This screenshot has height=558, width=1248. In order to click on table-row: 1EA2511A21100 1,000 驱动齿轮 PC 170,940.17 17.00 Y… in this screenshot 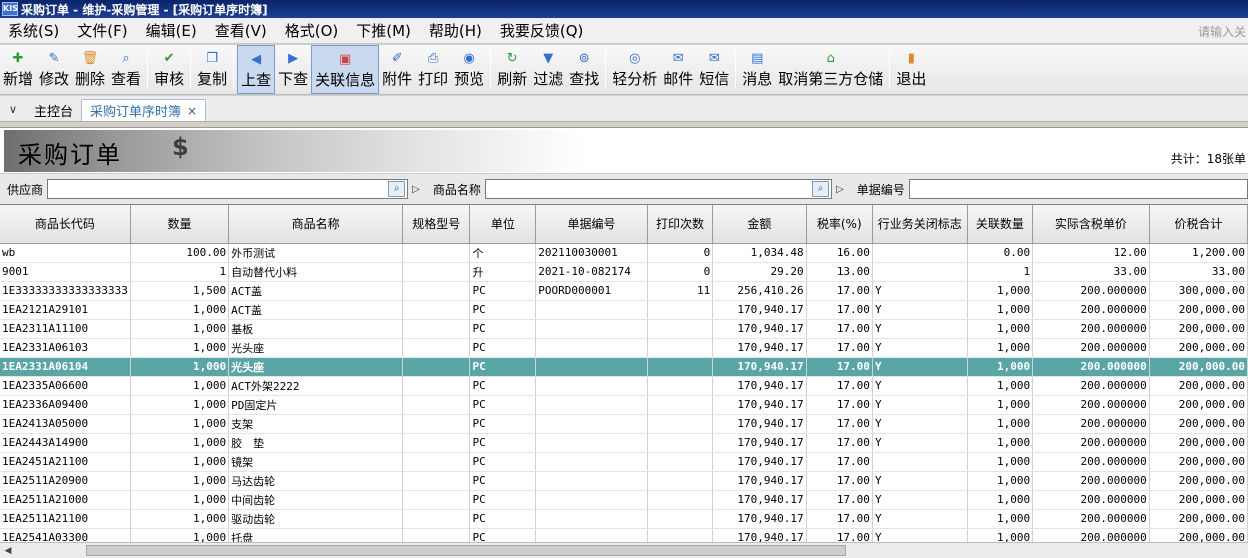, I will do `click(624, 519)`.